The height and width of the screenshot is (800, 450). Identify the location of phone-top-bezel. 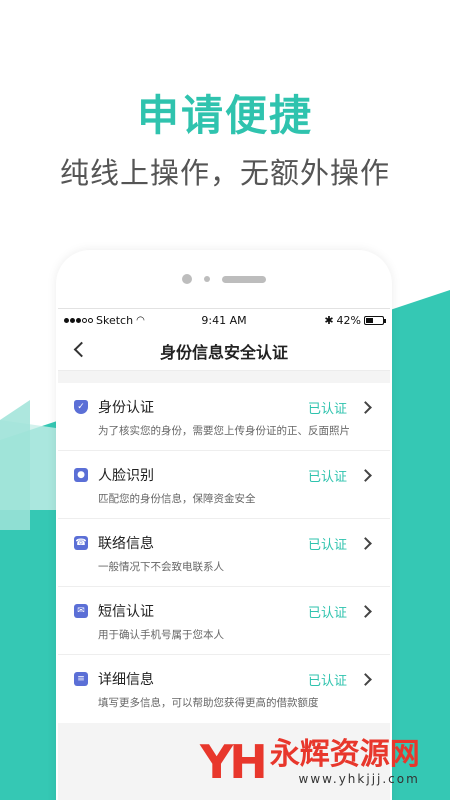
(224, 279).